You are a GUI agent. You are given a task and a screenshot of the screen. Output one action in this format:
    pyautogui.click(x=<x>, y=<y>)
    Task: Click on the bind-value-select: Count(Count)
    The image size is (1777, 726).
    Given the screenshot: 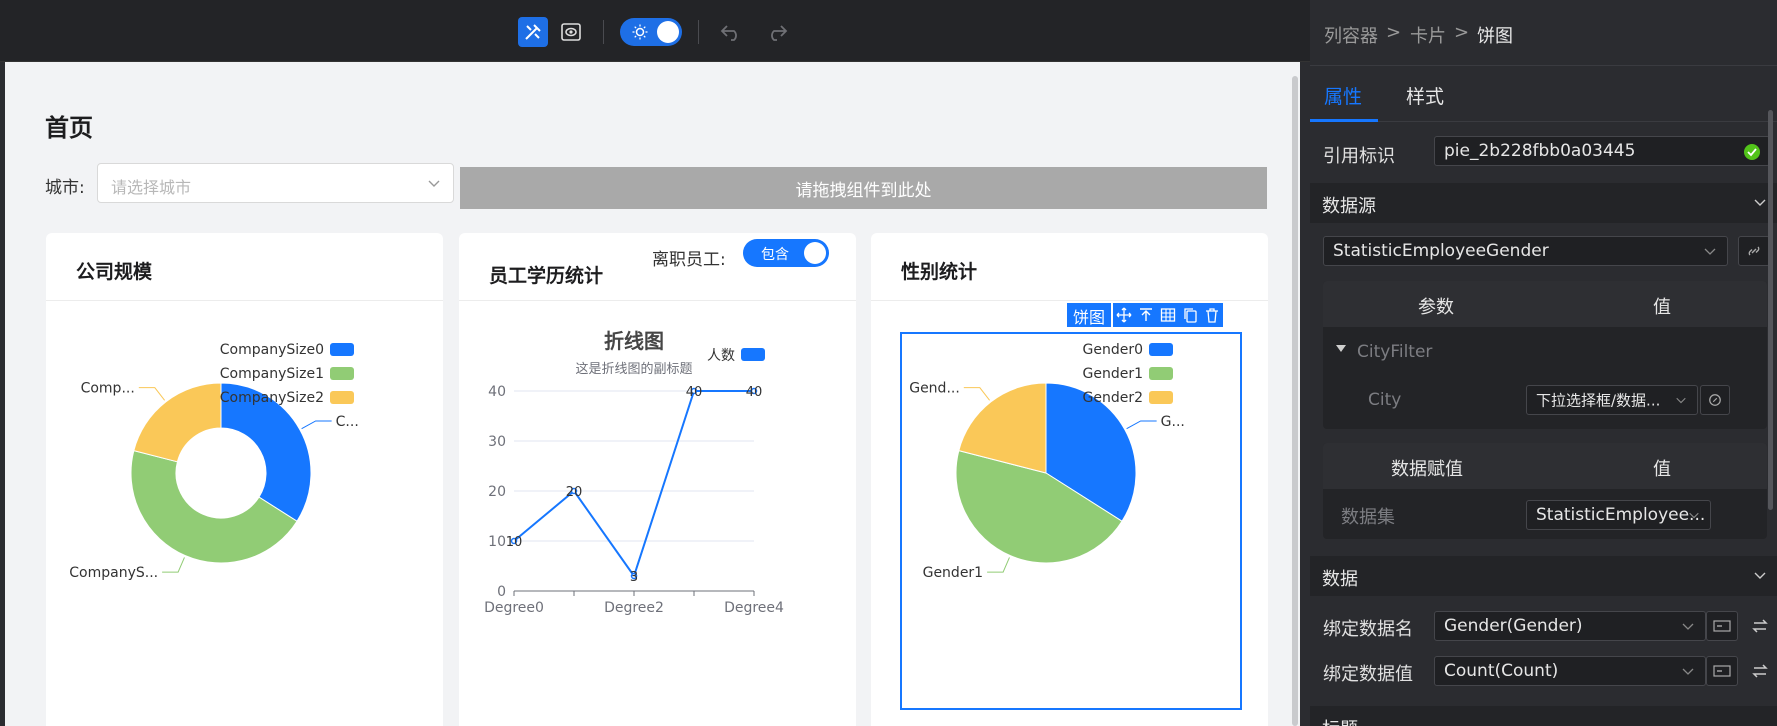 What is the action you would take?
    pyautogui.click(x=1570, y=671)
    